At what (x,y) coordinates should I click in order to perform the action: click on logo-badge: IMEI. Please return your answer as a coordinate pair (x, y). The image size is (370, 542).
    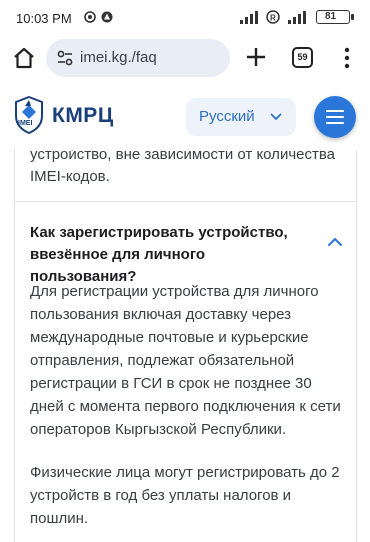
    Looking at the image, I should click on (25, 123).